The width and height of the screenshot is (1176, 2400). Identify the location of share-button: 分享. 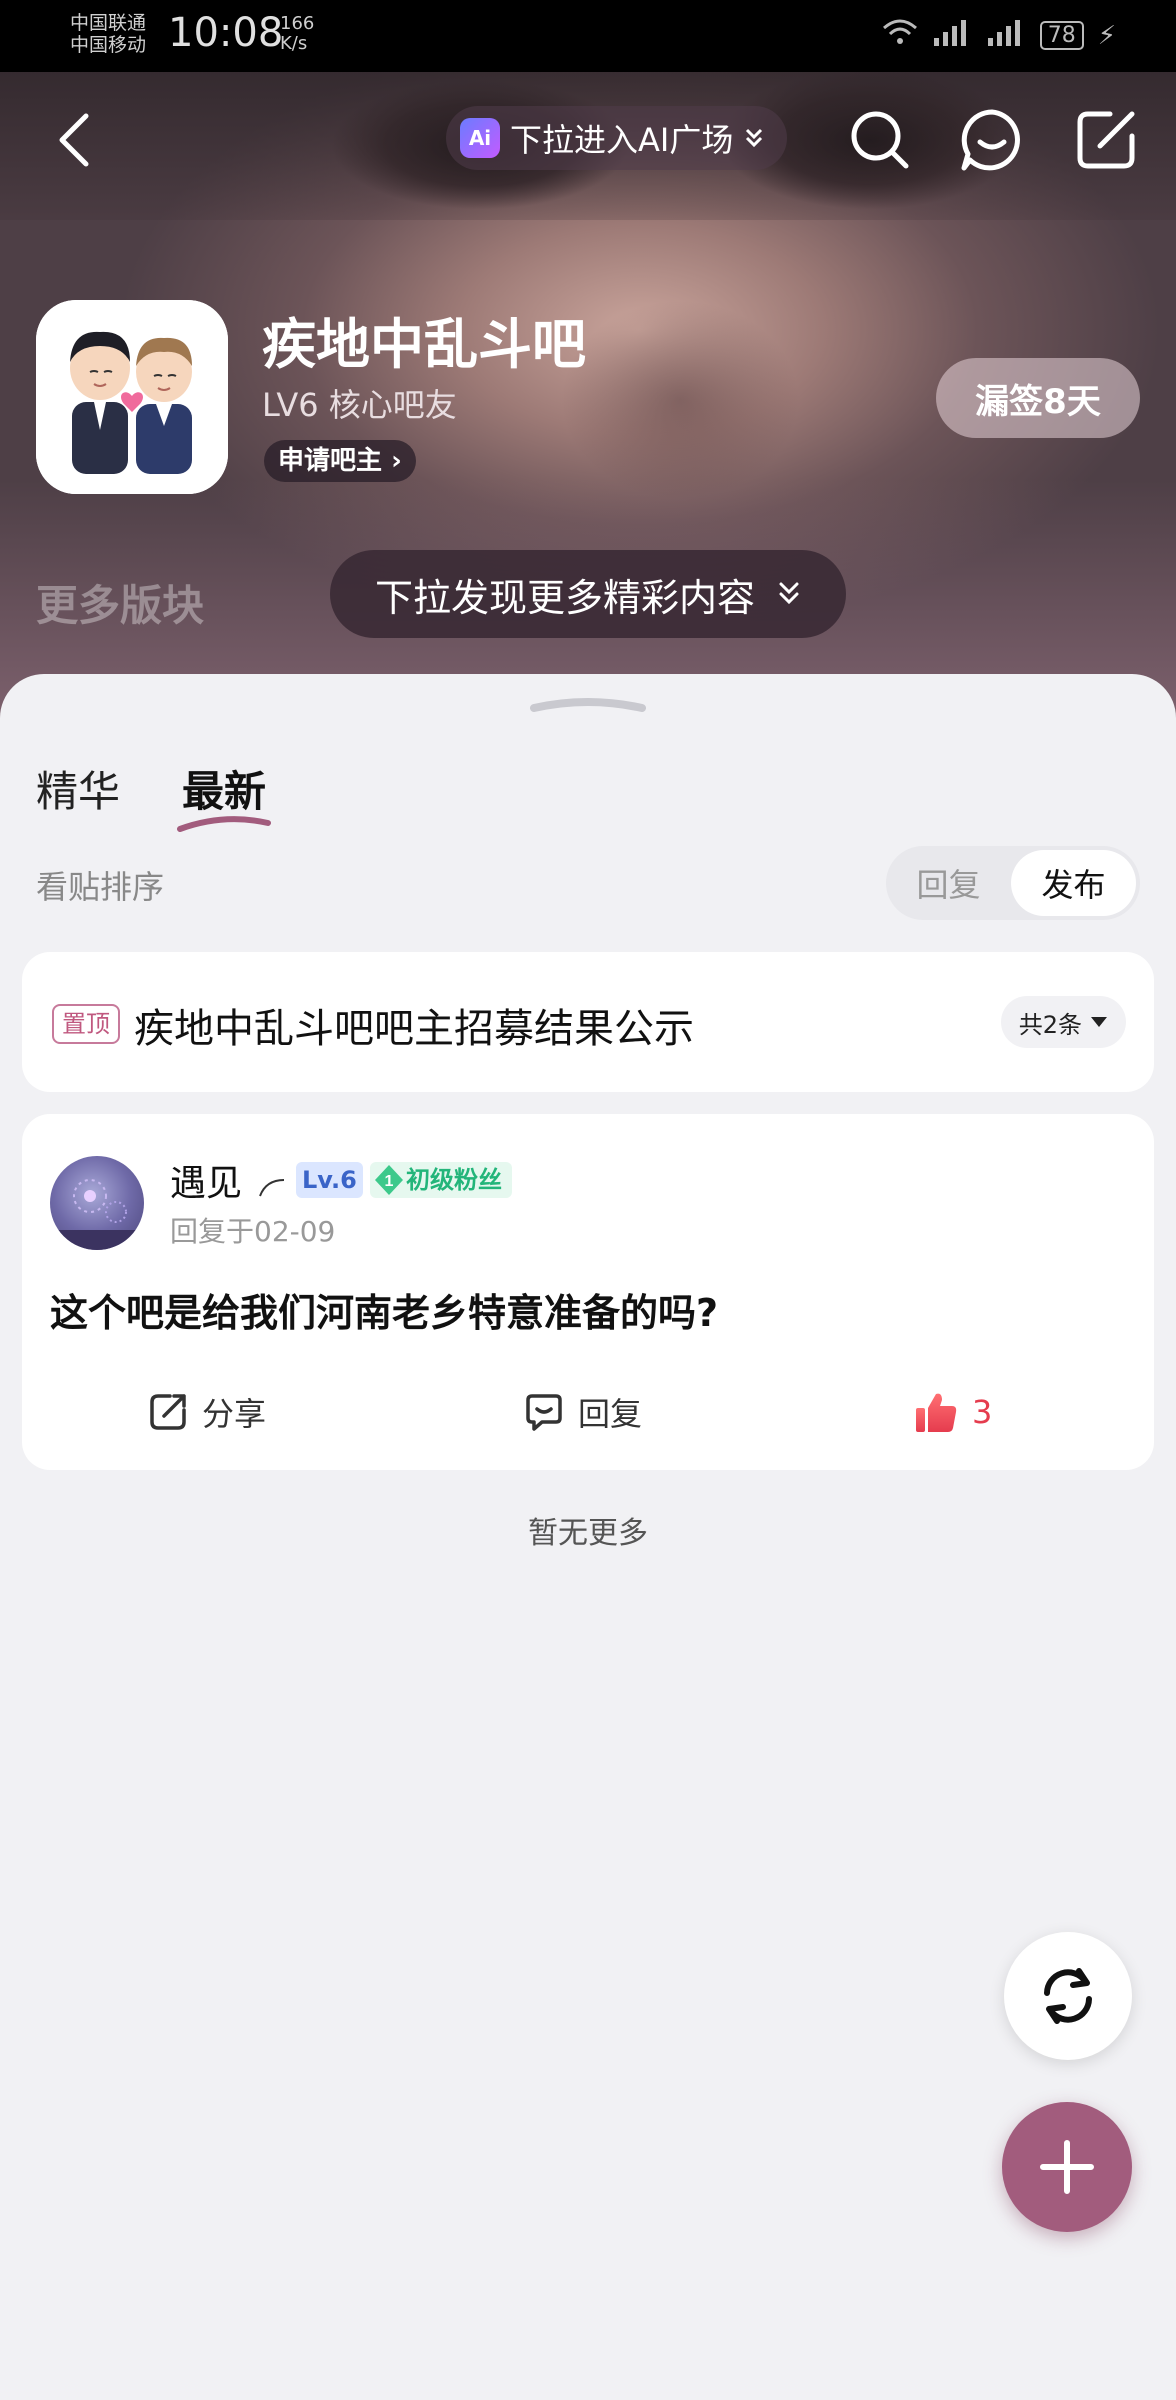
(207, 1412).